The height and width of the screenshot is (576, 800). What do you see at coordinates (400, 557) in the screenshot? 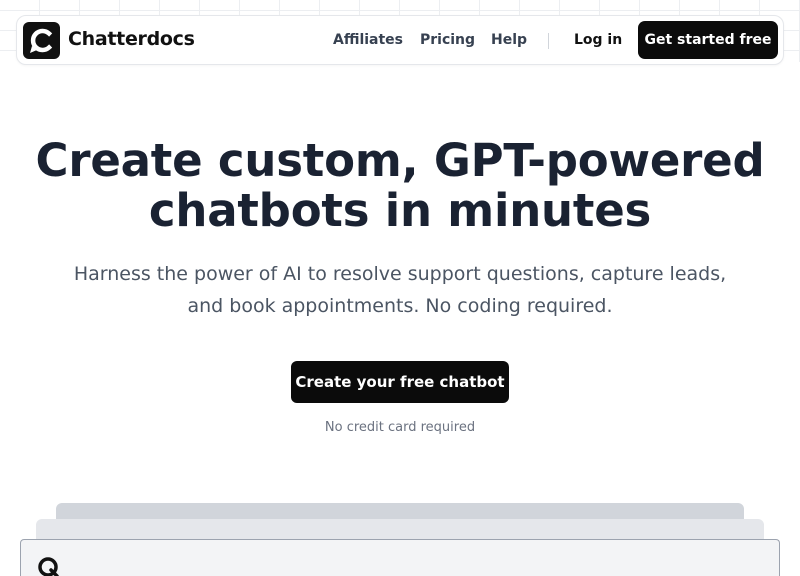
I see `preview-card` at bounding box center [400, 557].